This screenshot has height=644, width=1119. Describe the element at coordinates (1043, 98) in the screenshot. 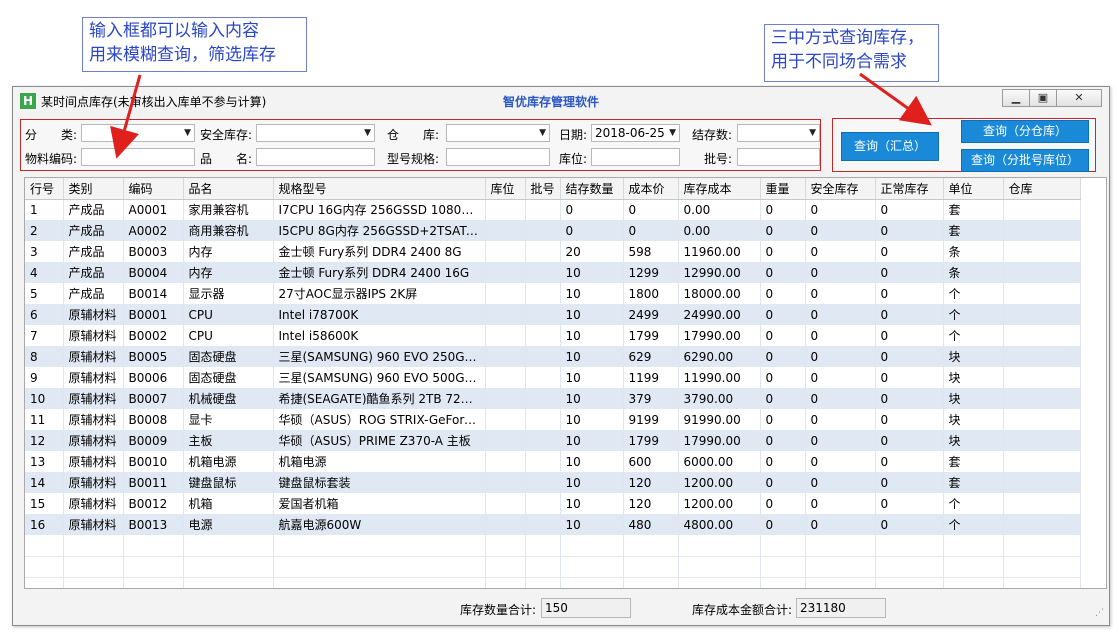

I see `maximize-button: ▣` at that location.